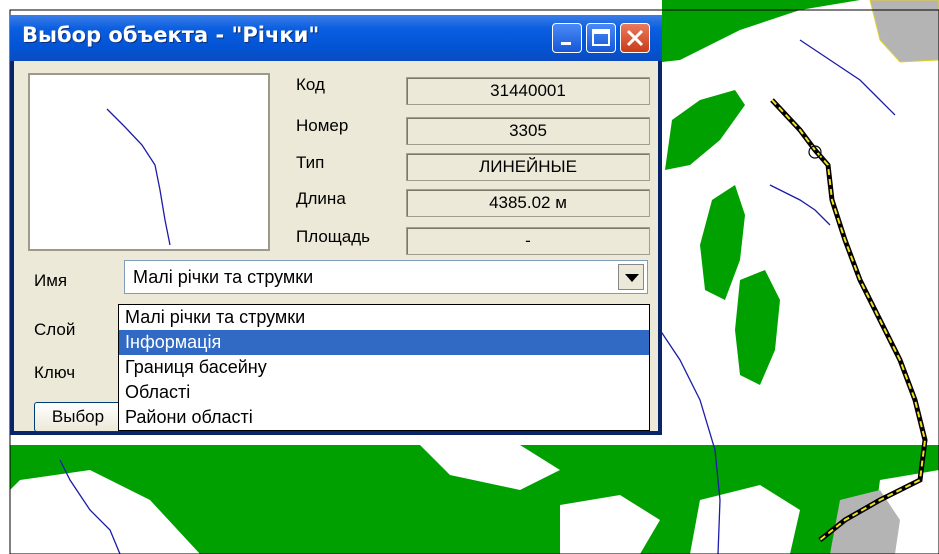 This screenshot has height=554, width=939. What do you see at coordinates (171, 35) in the screenshot?
I see `window-title: Выбор объекта - "Річки"` at bounding box center [171, 35].